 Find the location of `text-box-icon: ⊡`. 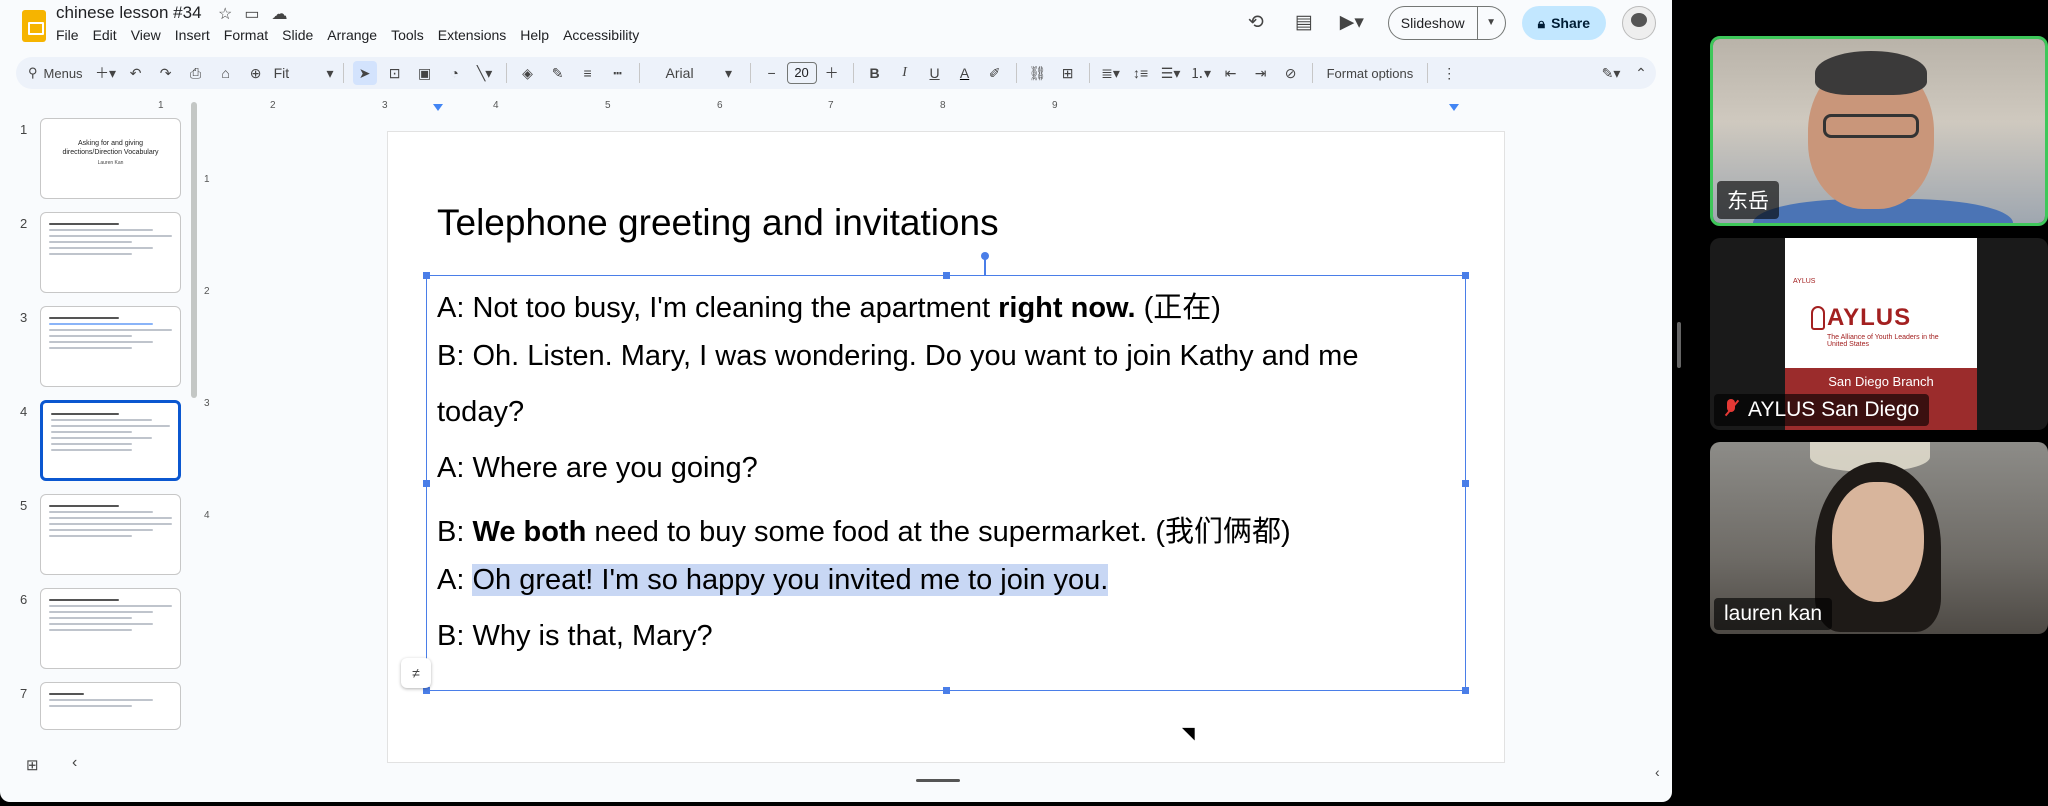

text-box-icon: ⊡ is located at coordinates (395, 73).